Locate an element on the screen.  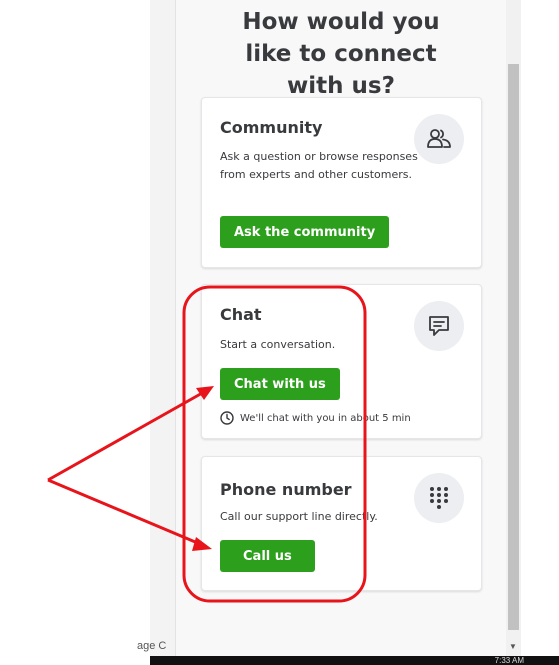
clock-icon is located at coordinates (227, 418).